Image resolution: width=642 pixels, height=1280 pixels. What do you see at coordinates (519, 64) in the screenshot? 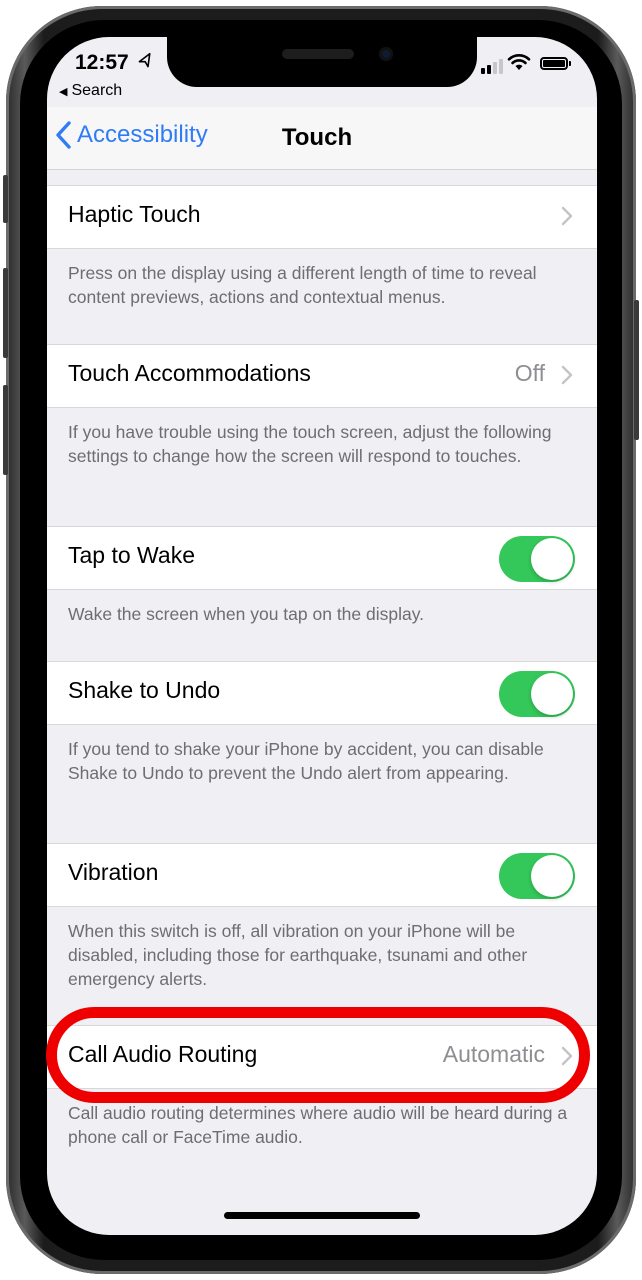
I see `wifi-icon` at bounding box center [519, 64].